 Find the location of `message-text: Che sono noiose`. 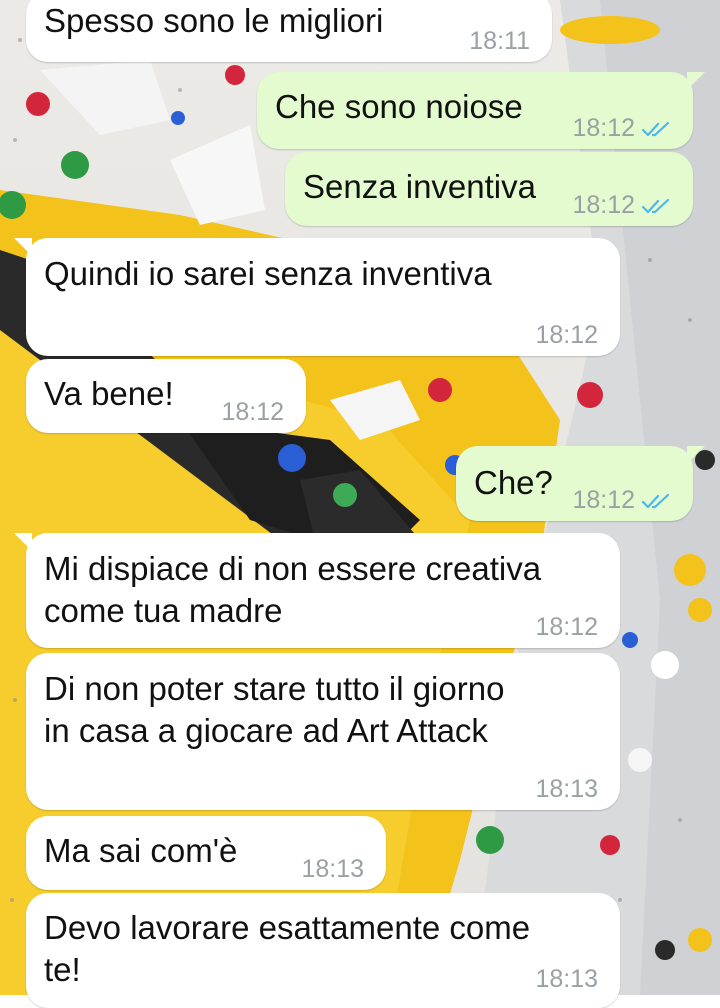

message-text: Che sono noiose is located at coordinates (399, 106).